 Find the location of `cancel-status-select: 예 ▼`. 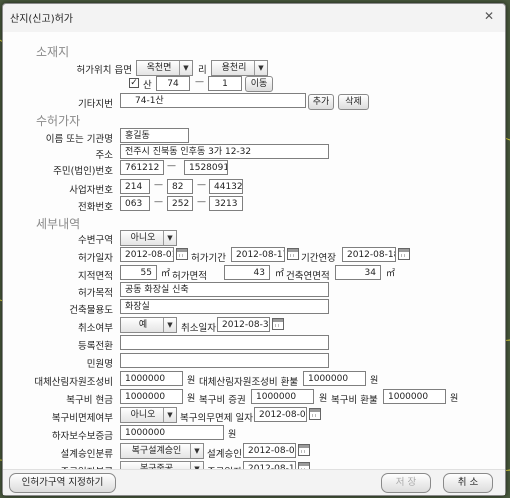

cancel-status-select: 예 ▼ is located at coordinates (148, 325).